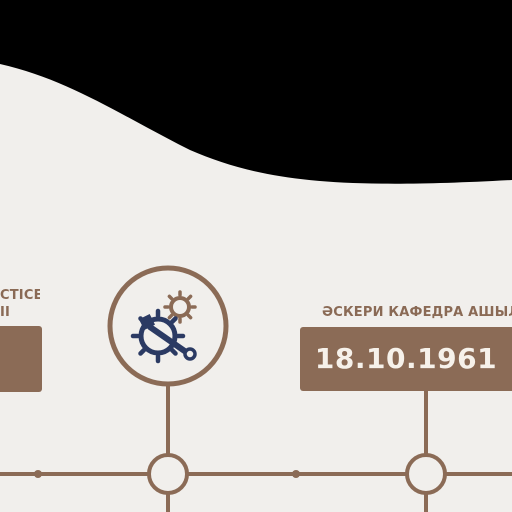 The width and height of the screenshot is (512, 512). I want to click on icon-circle, so click(168, 326).